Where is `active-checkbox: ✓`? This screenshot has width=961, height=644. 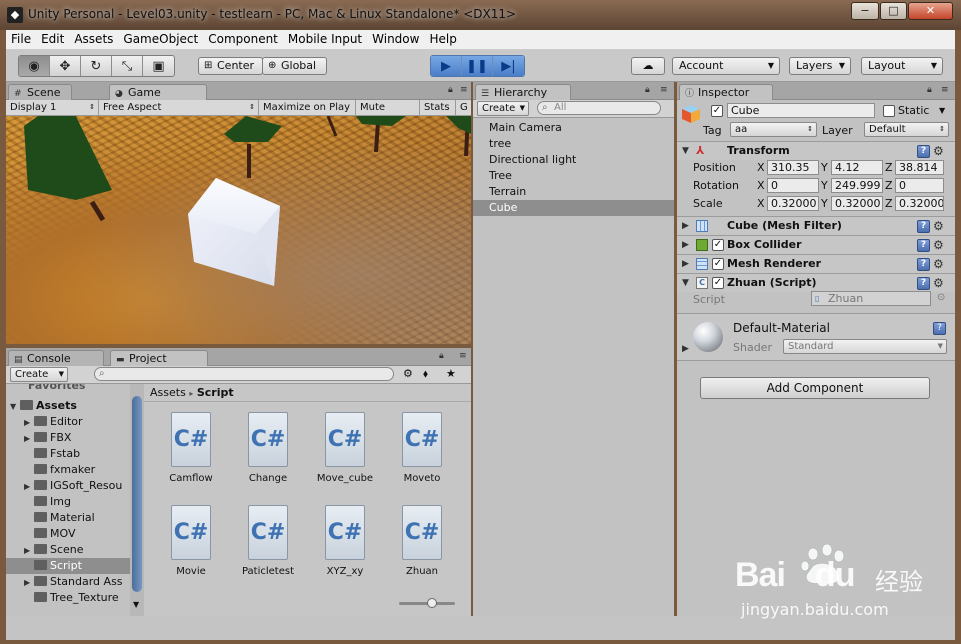 active-checkbox: ✓ is located at coordinates (717, 111).